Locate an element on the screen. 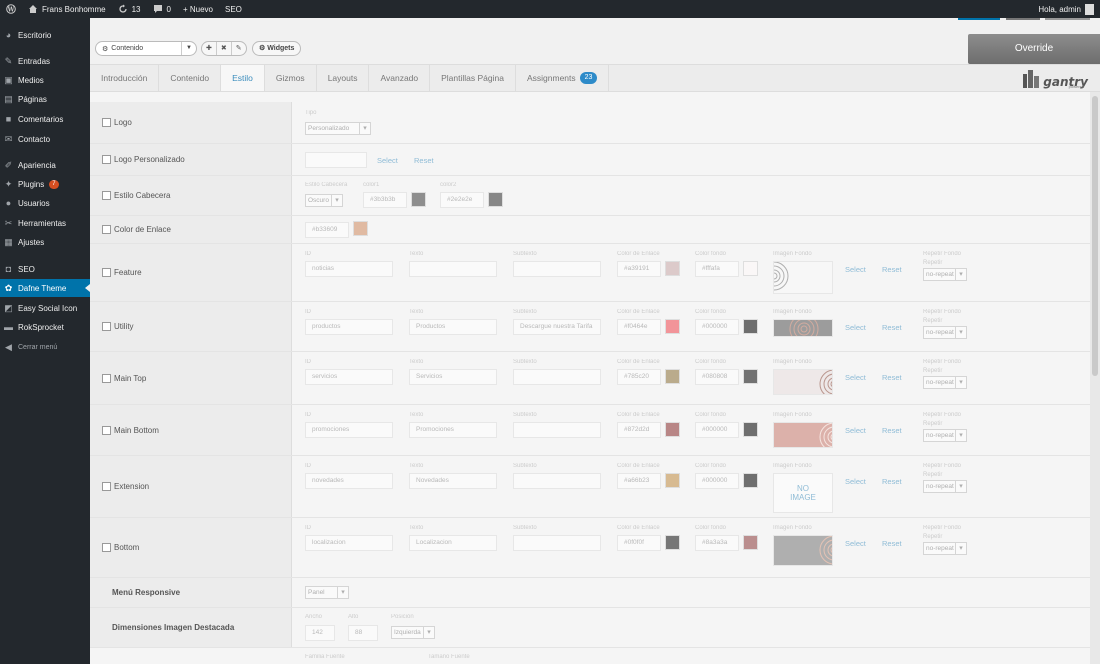  section-link-color-input: #872d2d is located at coordinates (639, 430).